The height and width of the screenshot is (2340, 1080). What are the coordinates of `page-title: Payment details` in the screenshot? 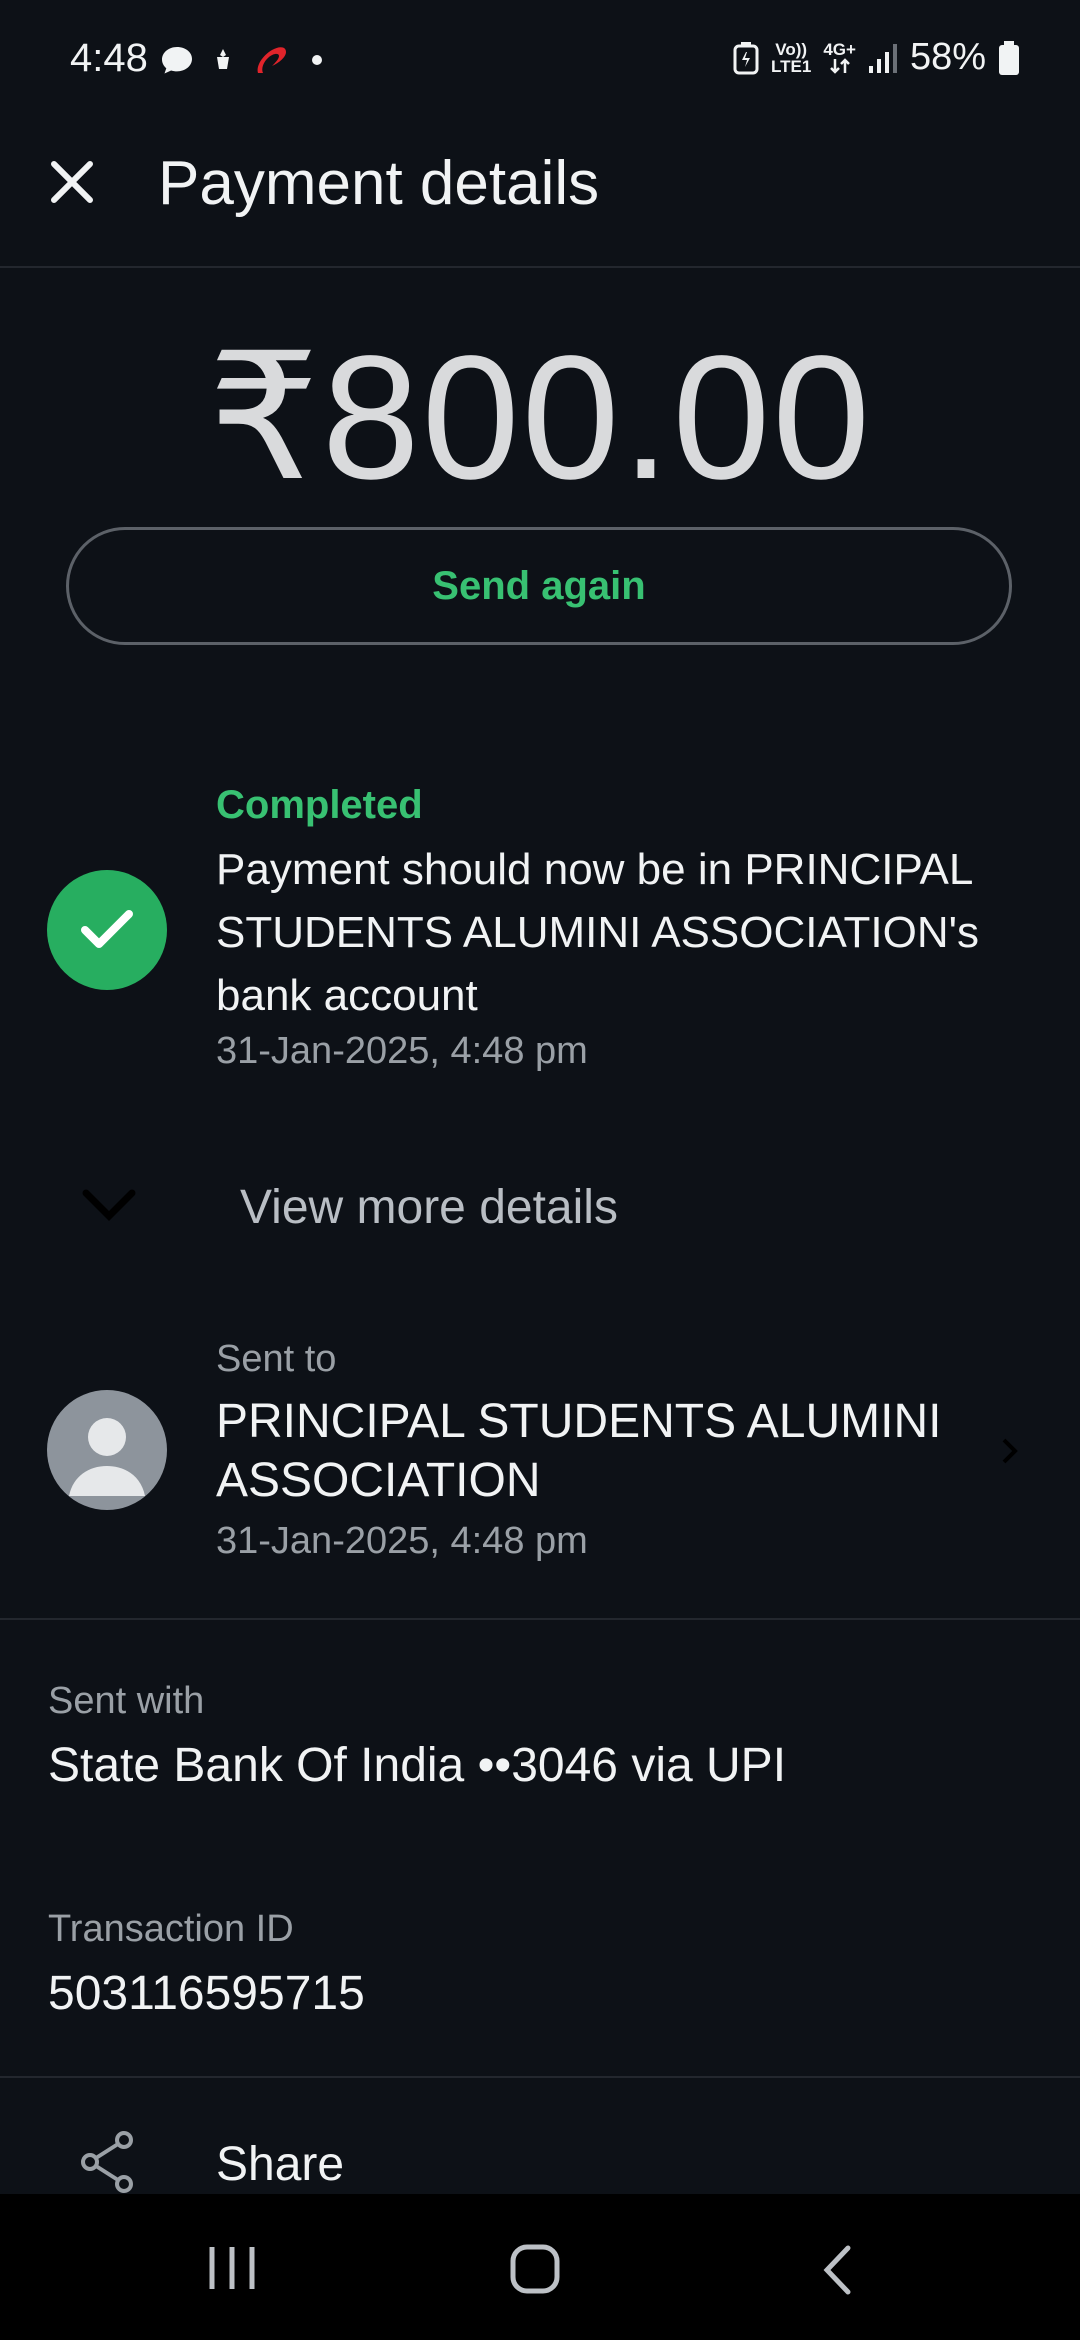 It's located at (379, 183).